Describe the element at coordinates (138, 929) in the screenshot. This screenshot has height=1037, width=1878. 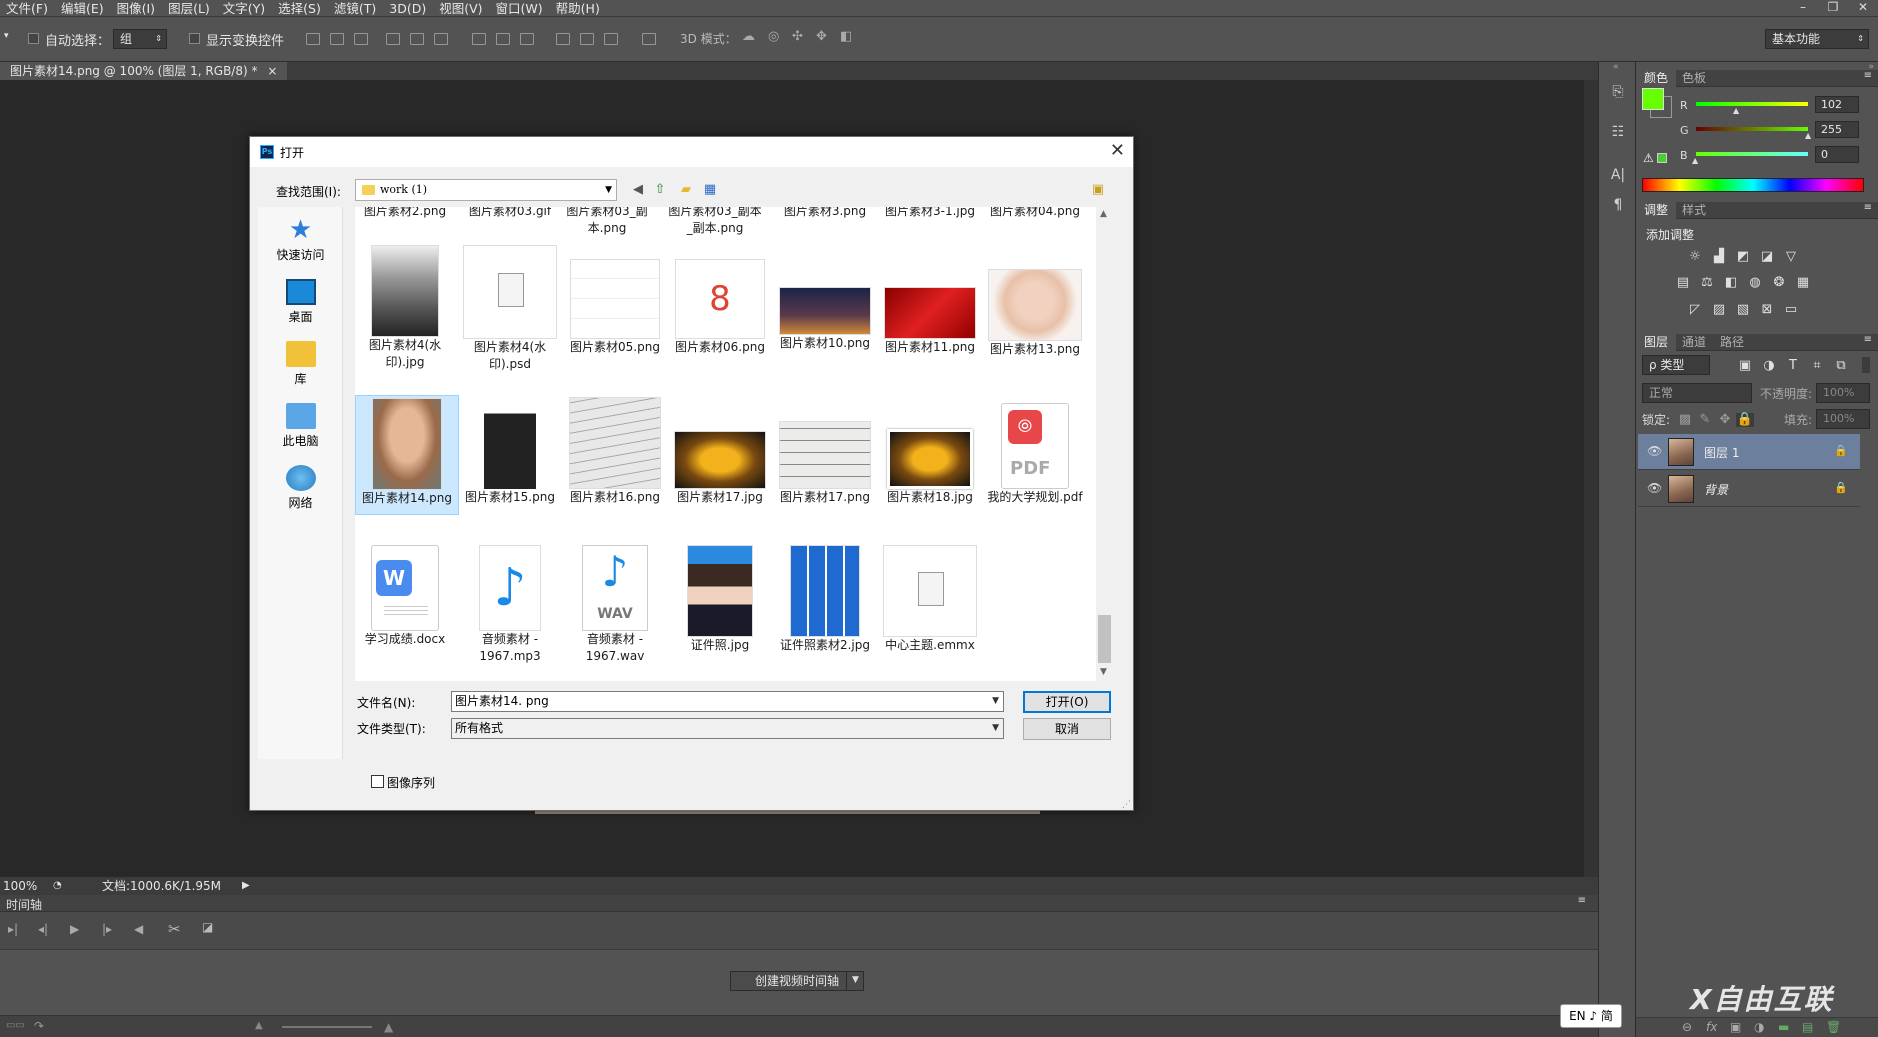
I see `audio-icon: ◀` at that location.